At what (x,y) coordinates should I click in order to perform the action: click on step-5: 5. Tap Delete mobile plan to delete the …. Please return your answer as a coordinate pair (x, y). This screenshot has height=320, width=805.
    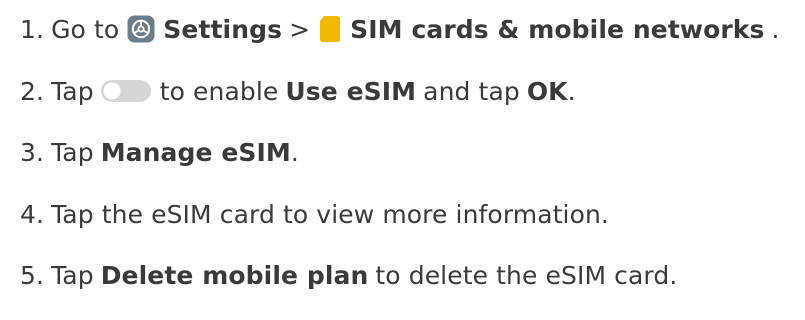
    Looking at the image, I should click on (348, 275).